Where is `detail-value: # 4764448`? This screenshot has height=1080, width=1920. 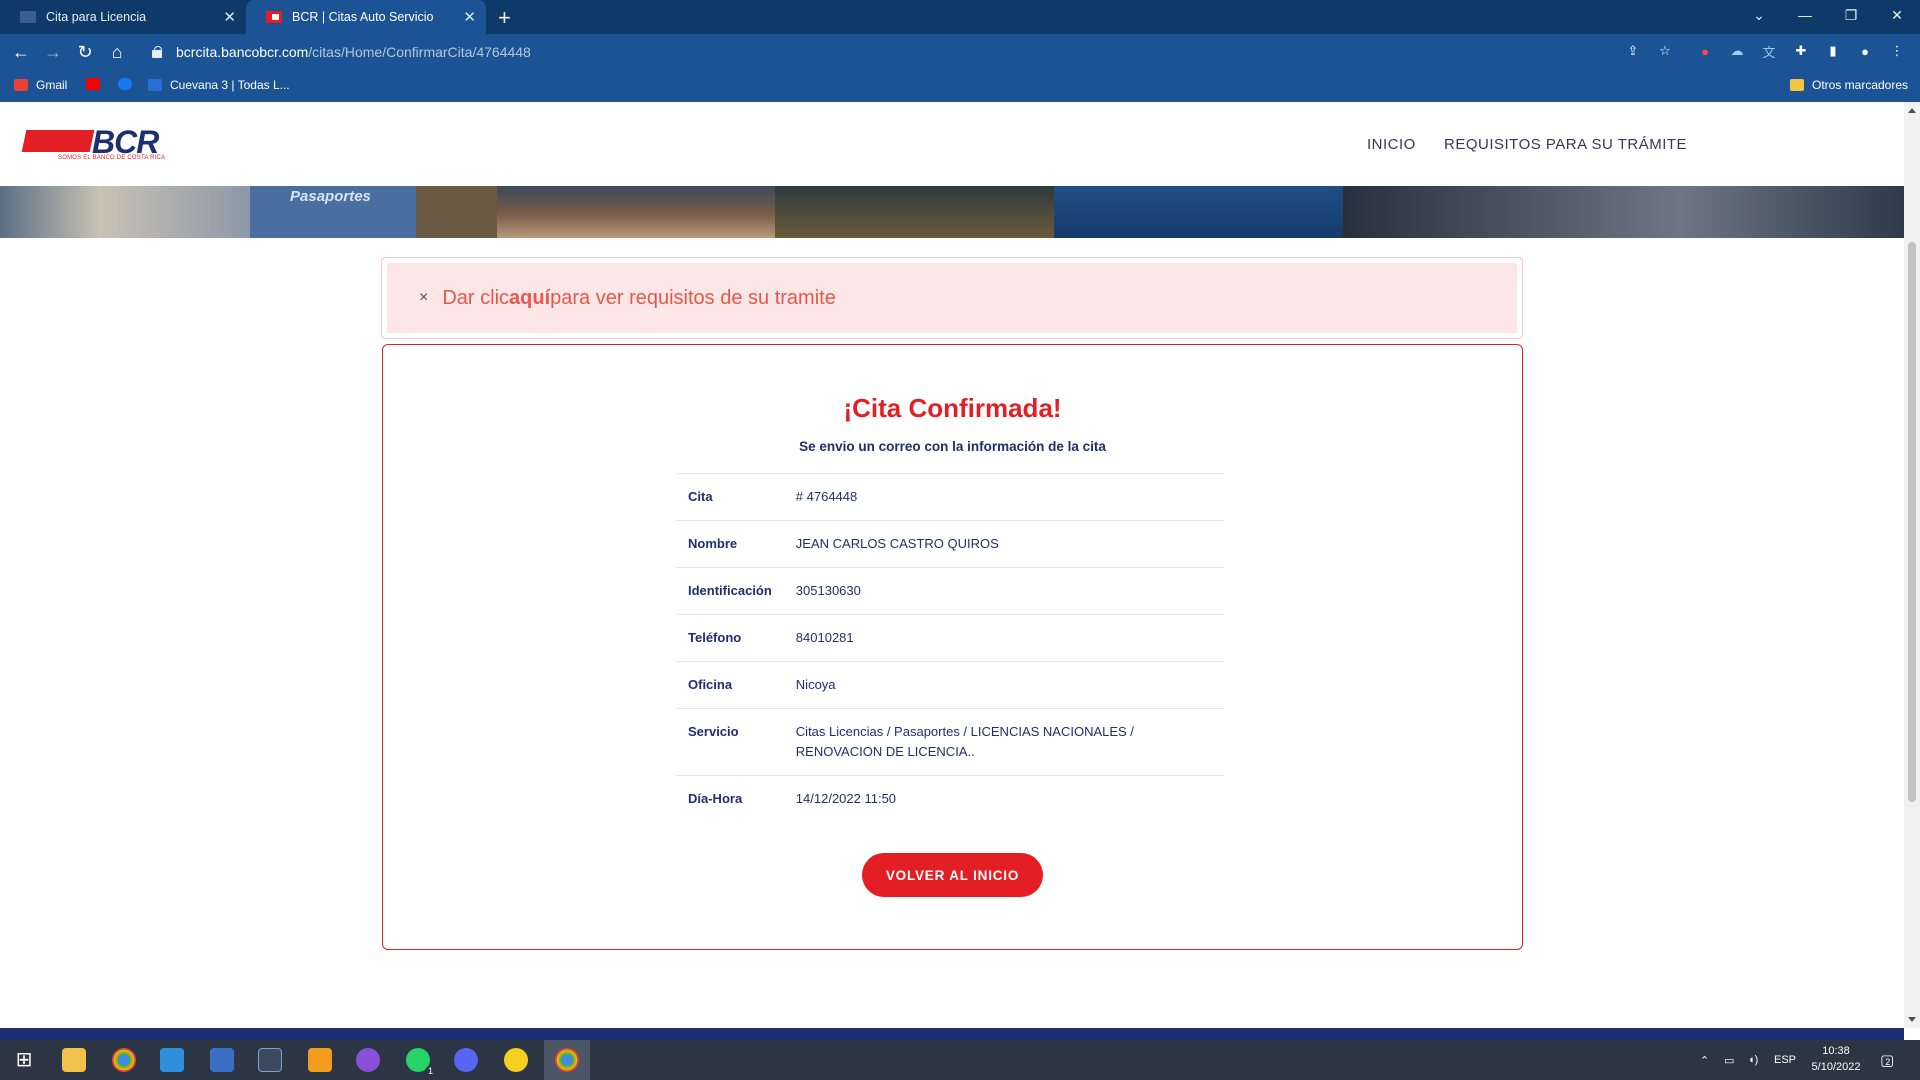
detail-value: # 4764448 is located at coordinates (826, 496).